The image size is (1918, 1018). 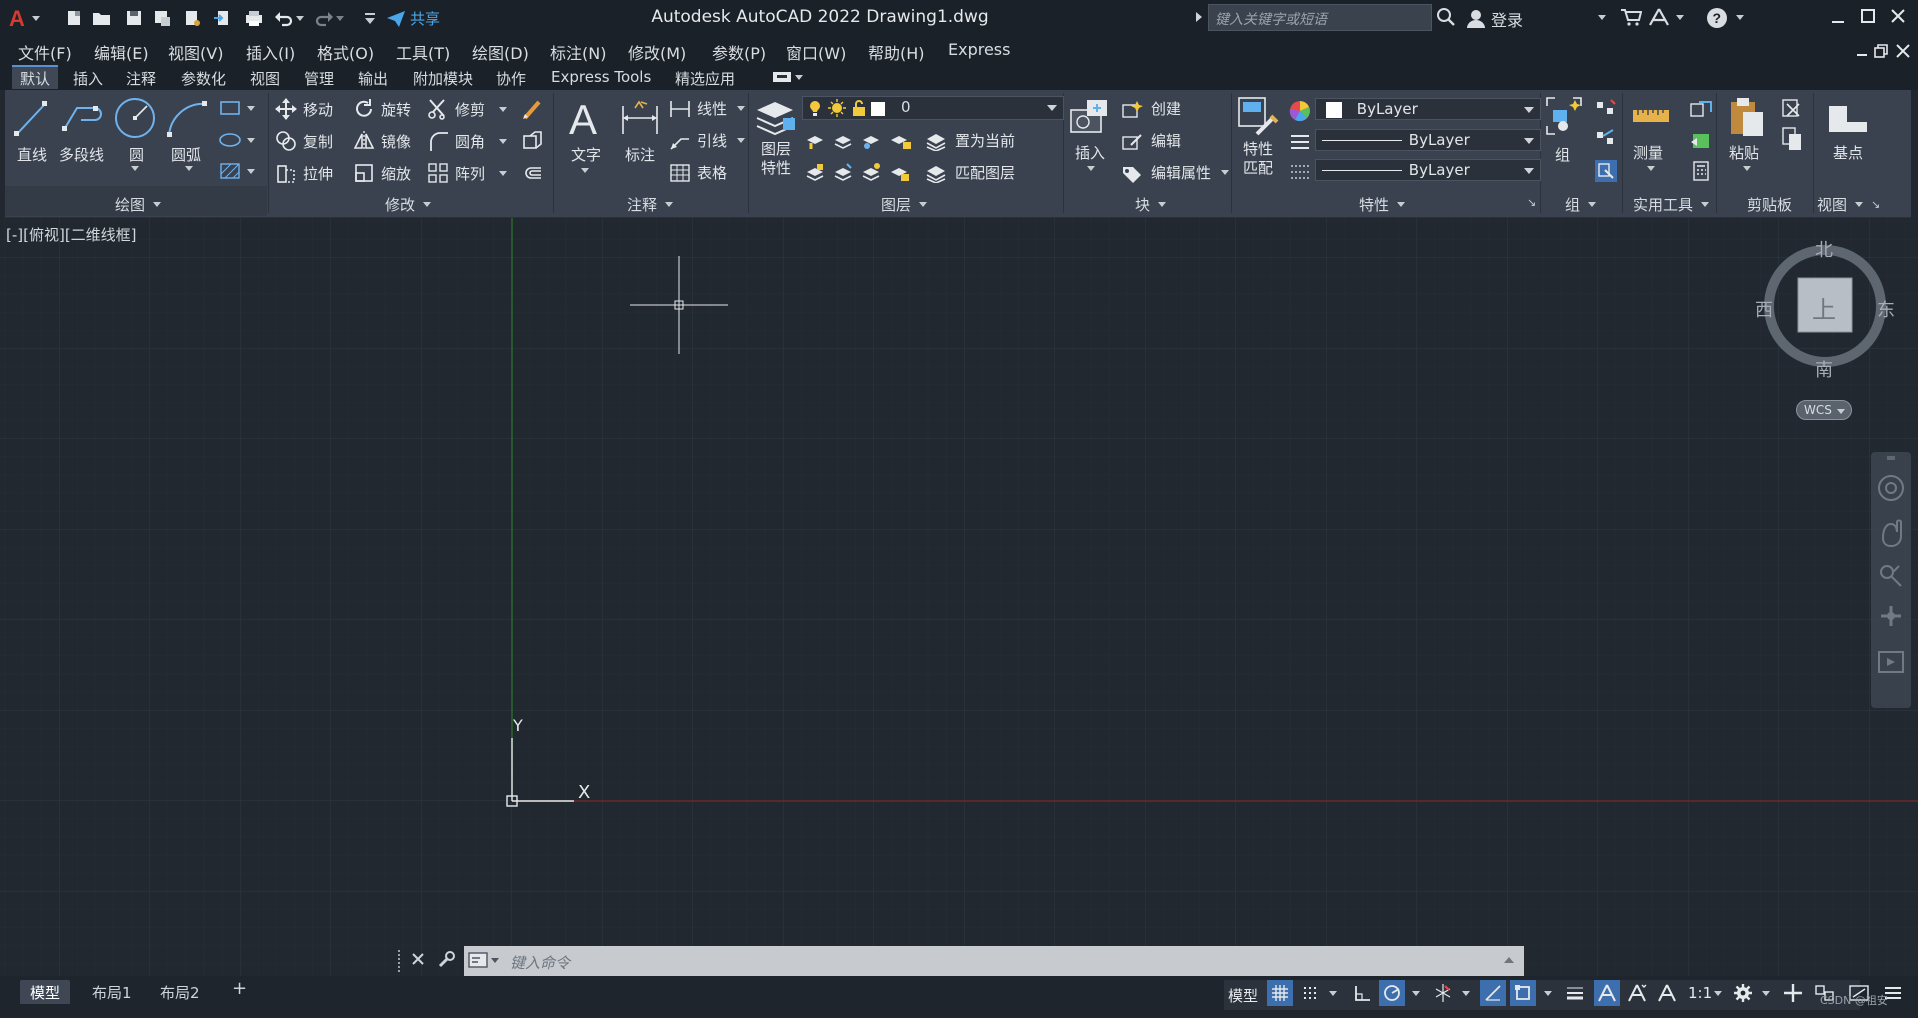 I want to click on trim-tool-button: 修剪, so click(x=467, y=109).